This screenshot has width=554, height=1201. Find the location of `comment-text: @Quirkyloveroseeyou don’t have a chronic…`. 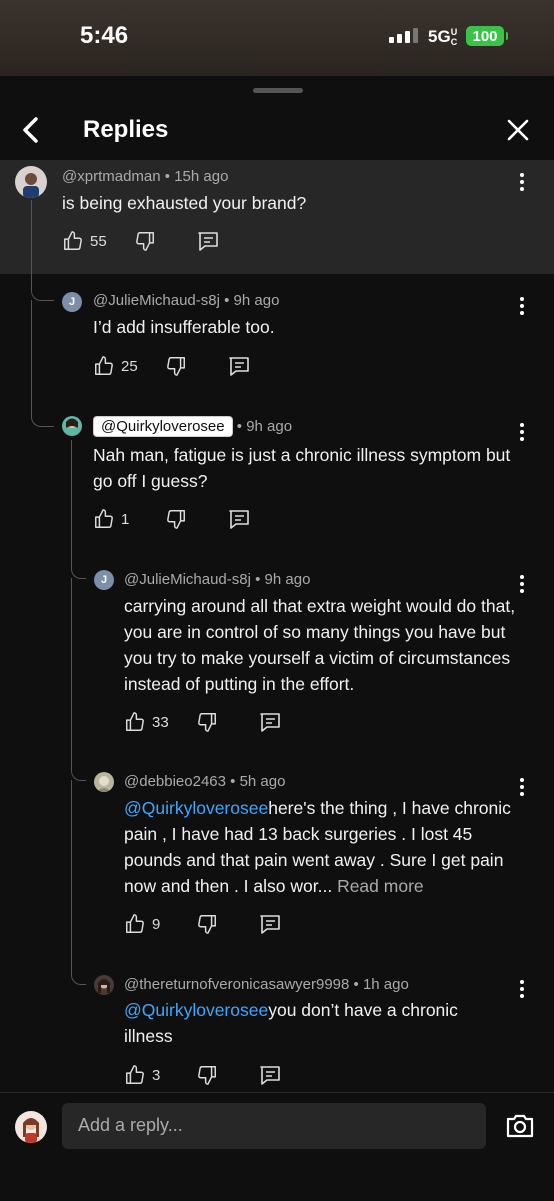

comment-text: @Quirkyloveroseeyou don’t have a chronic… is located at coordinates (314, 1023).